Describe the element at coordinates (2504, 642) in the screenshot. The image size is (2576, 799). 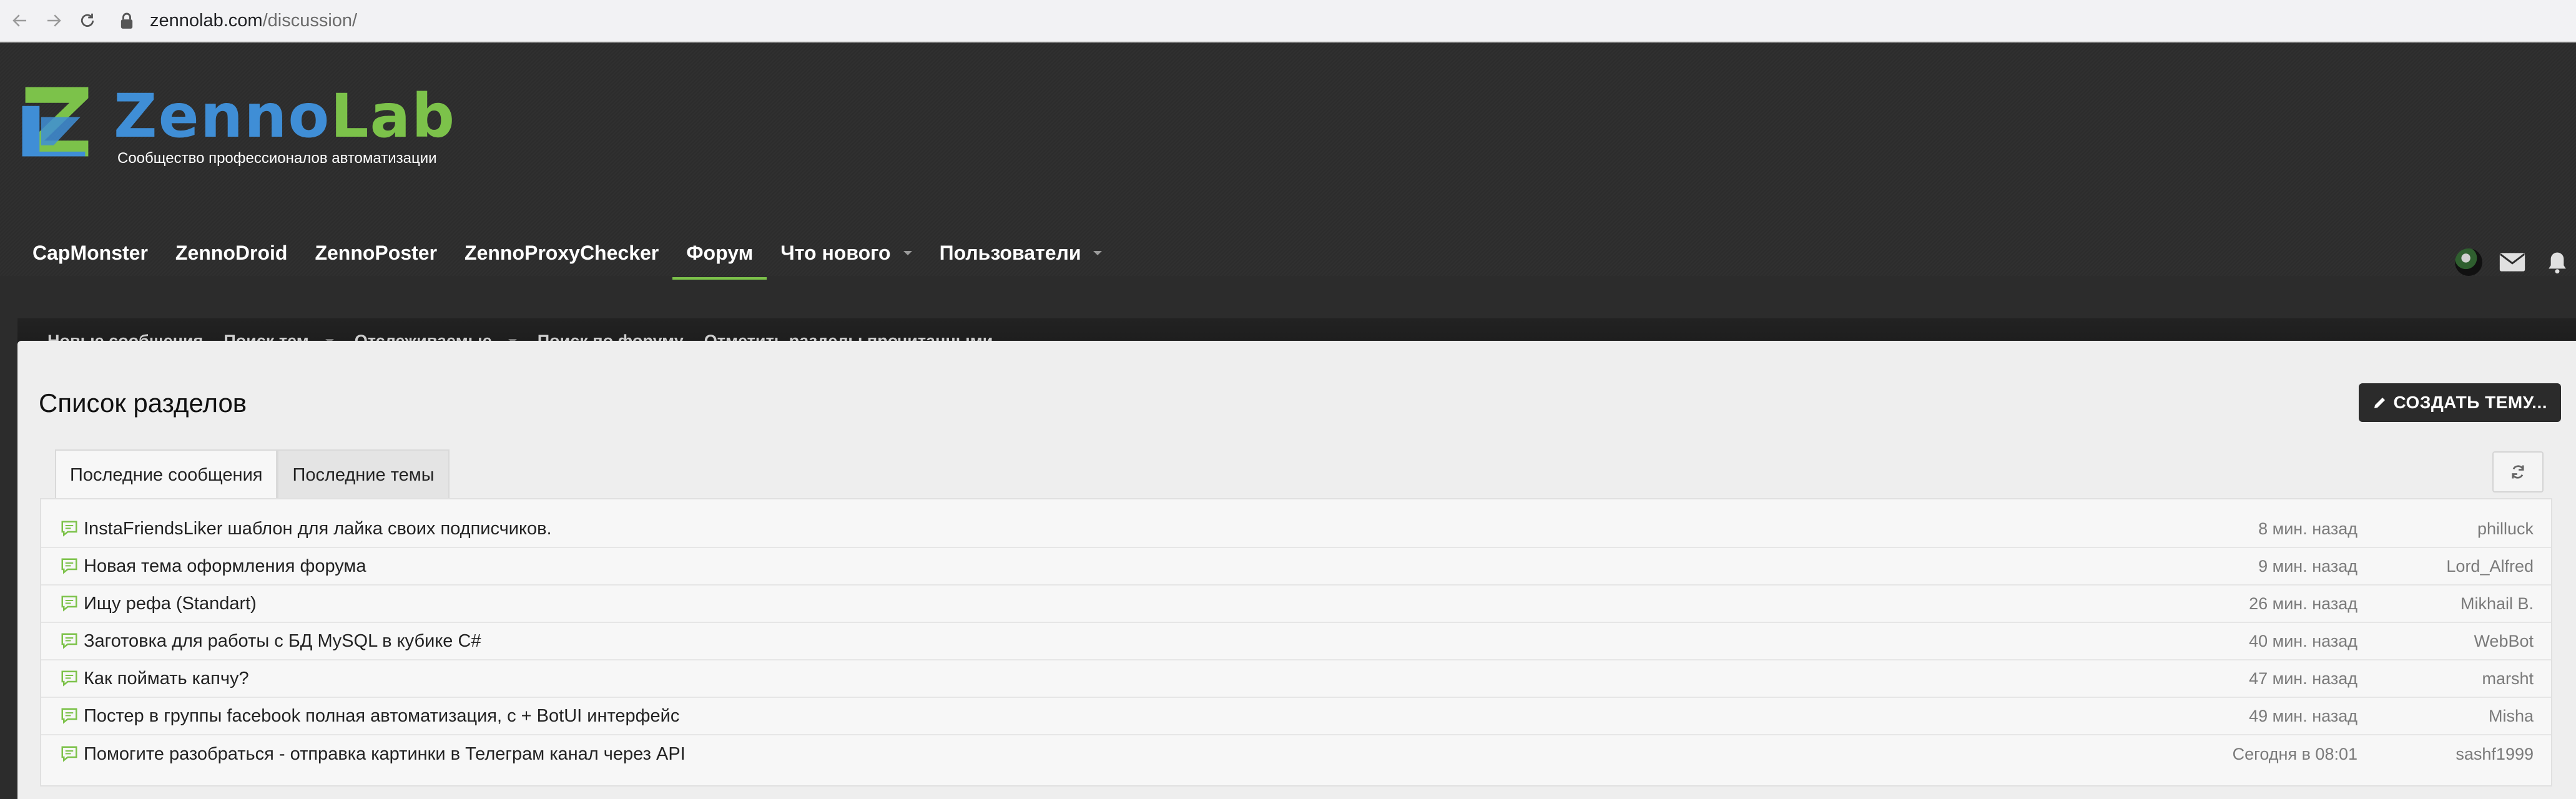
I see `topic-user-link: WebBot` at that location.